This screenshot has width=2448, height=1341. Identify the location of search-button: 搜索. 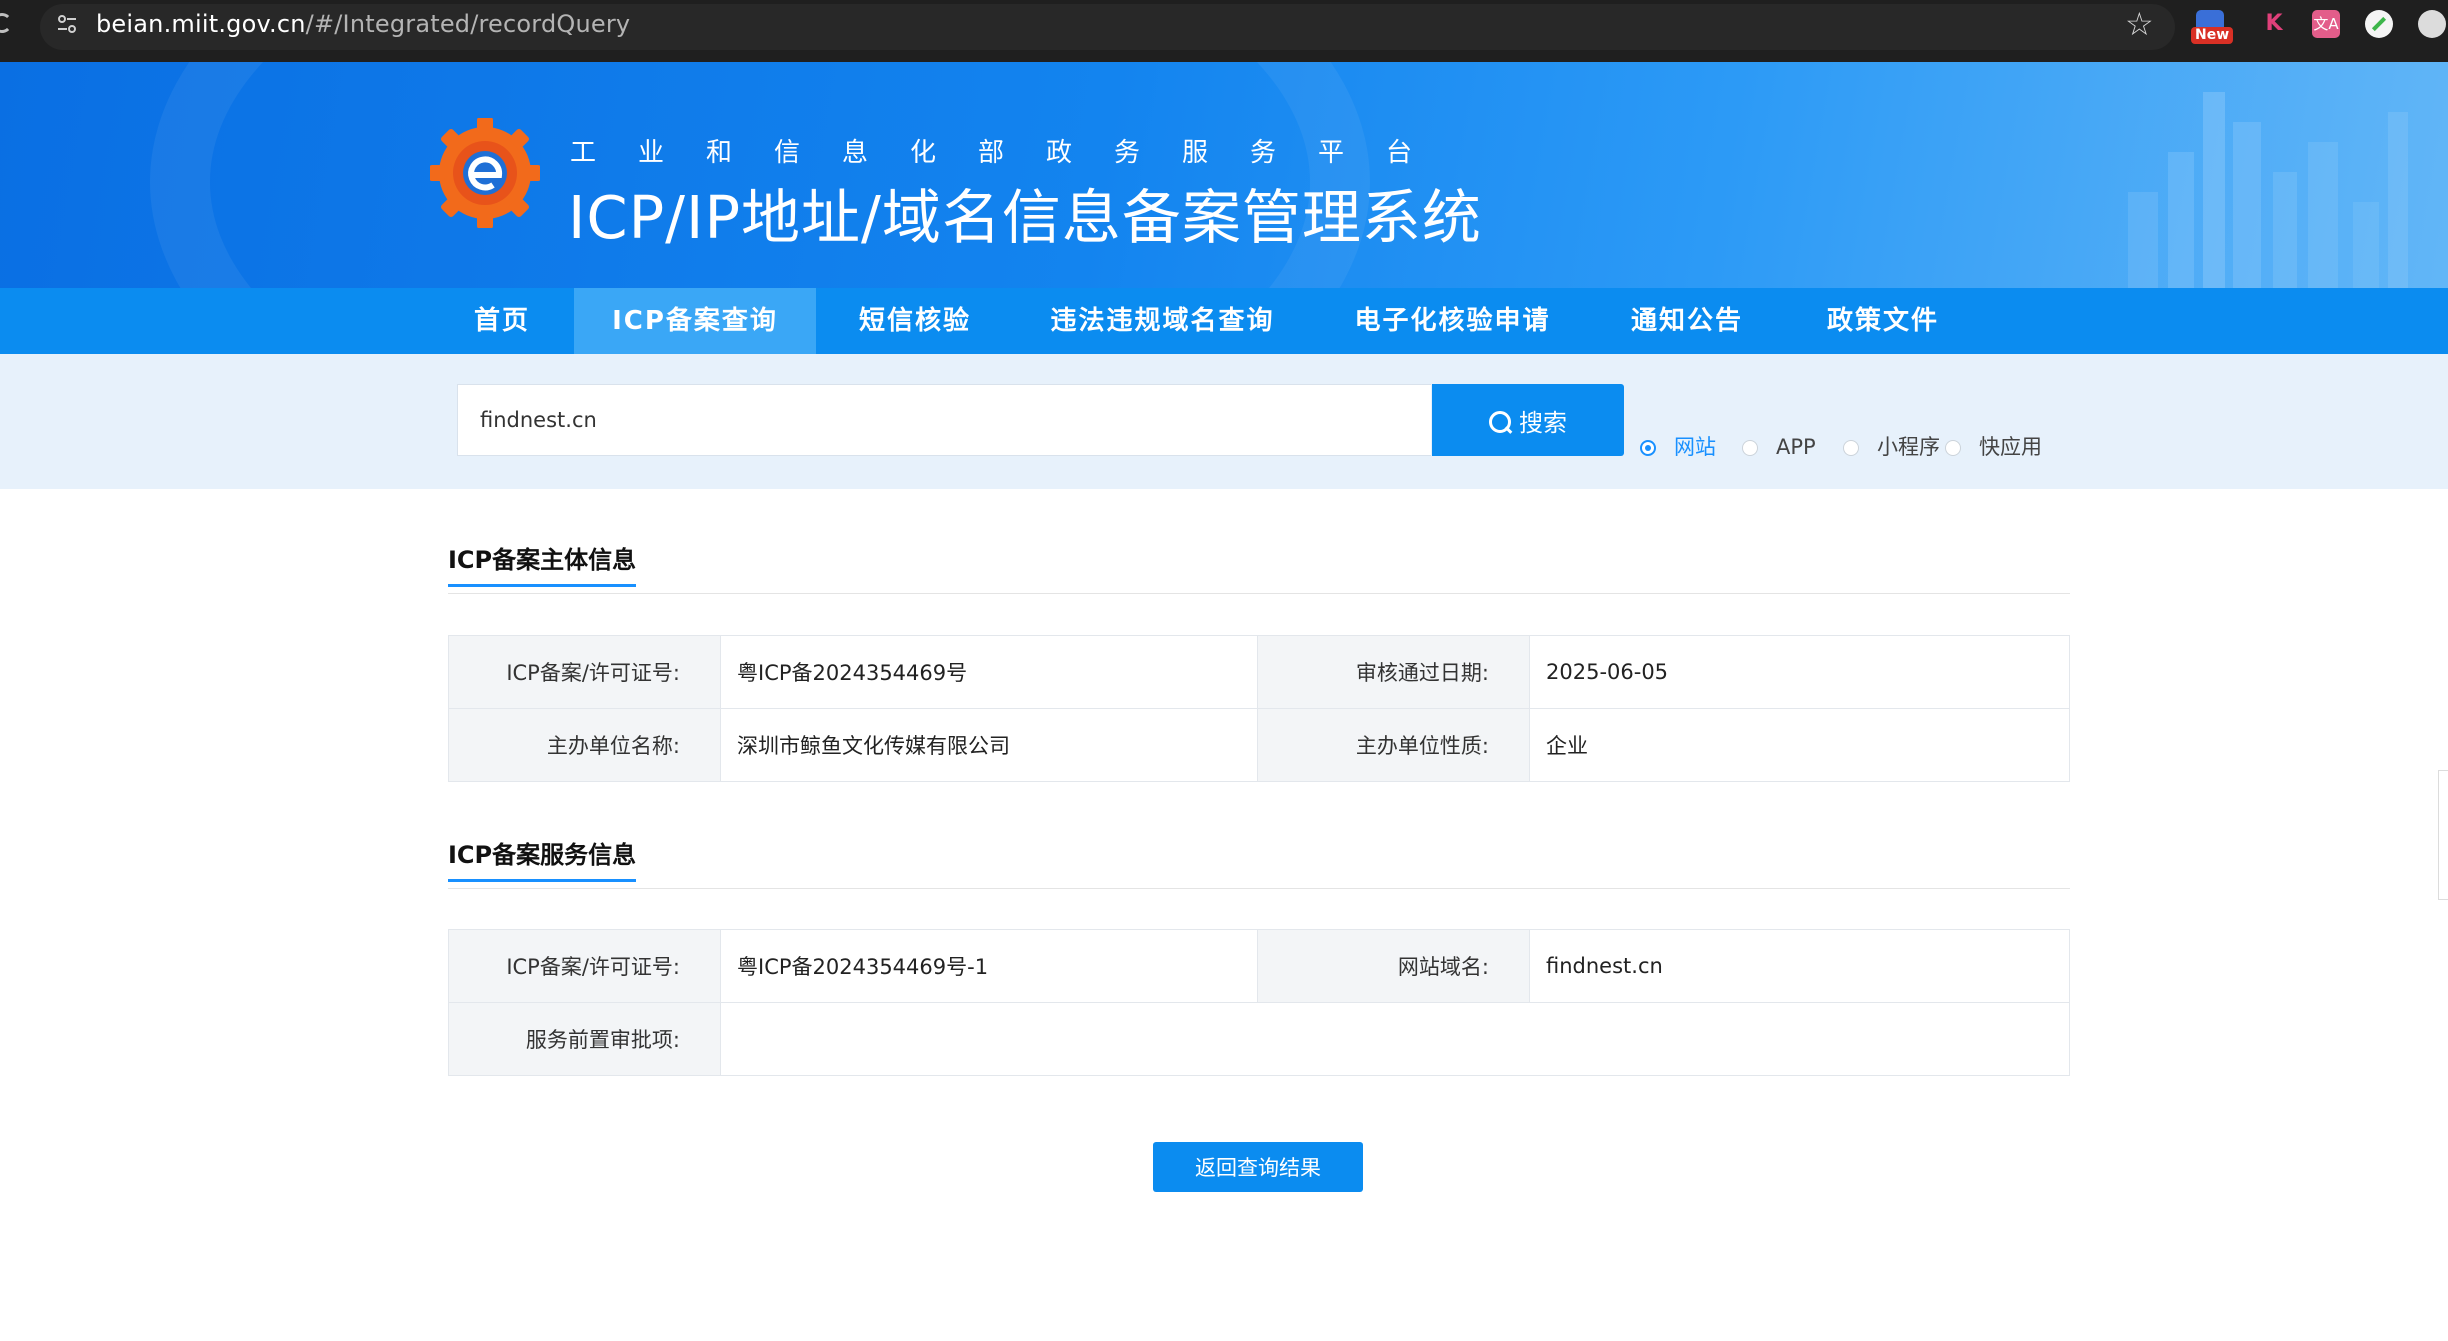
(1528, 420).